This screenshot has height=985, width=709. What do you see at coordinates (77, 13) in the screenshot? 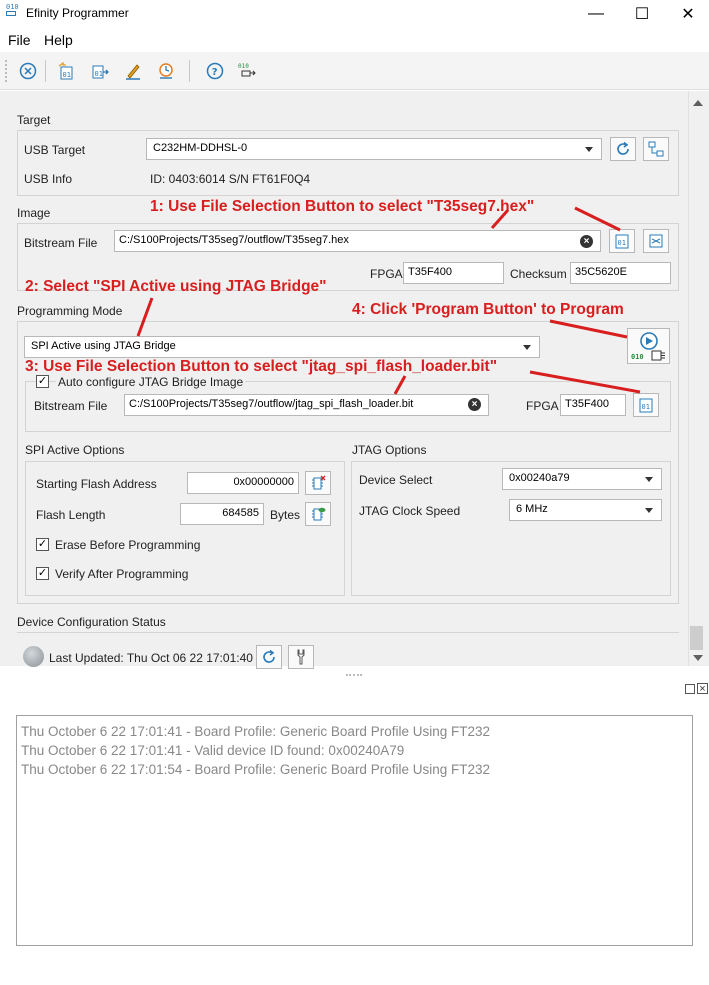
I see `window-title: Efinity Programmer` at bounding box center [77, 13].